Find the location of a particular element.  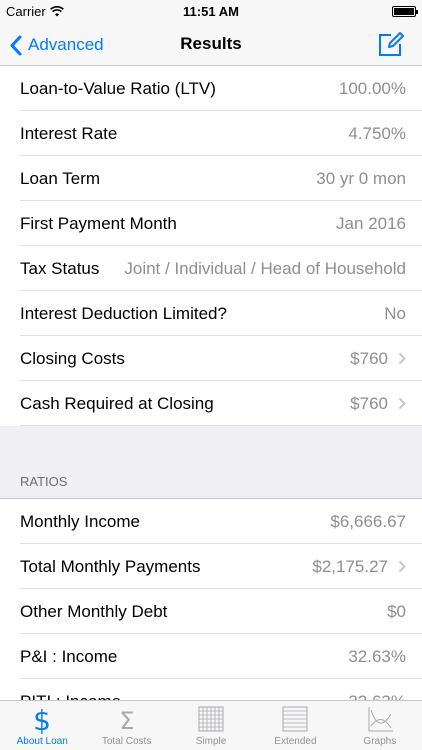

svg-text: Σ is located at coordinates (126, 720).